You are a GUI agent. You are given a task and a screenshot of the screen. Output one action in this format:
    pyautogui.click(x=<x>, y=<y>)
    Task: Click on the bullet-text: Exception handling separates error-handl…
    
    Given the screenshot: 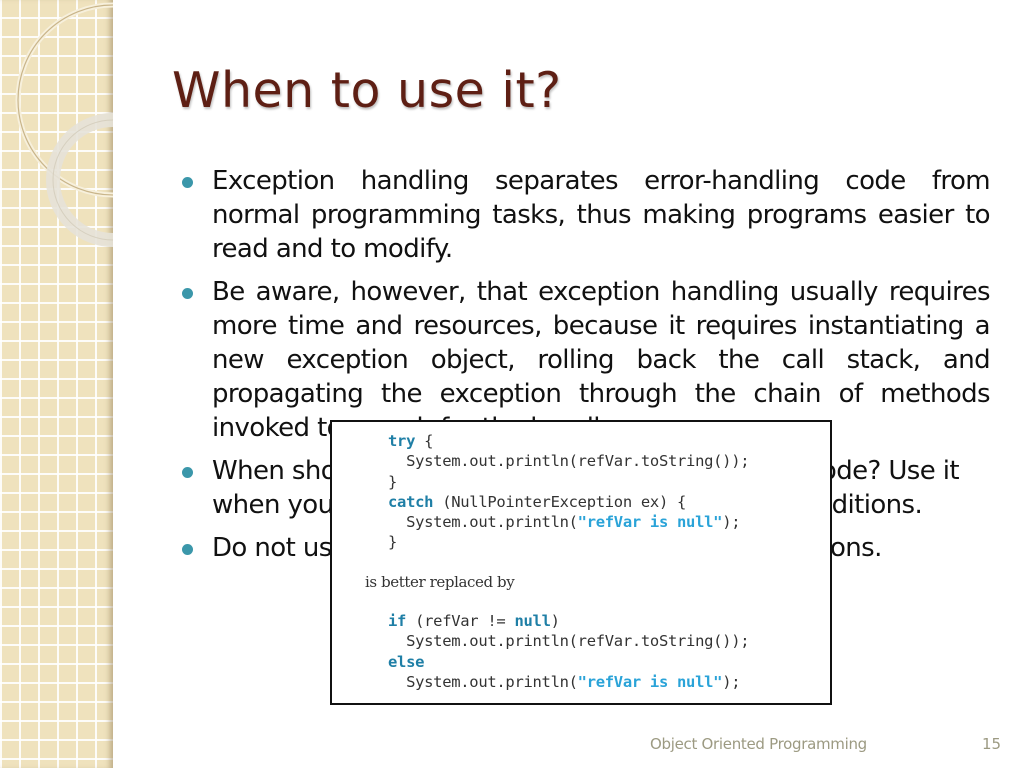 What is the action you would take?
    pyautogui.click(x=601, y=215)
    